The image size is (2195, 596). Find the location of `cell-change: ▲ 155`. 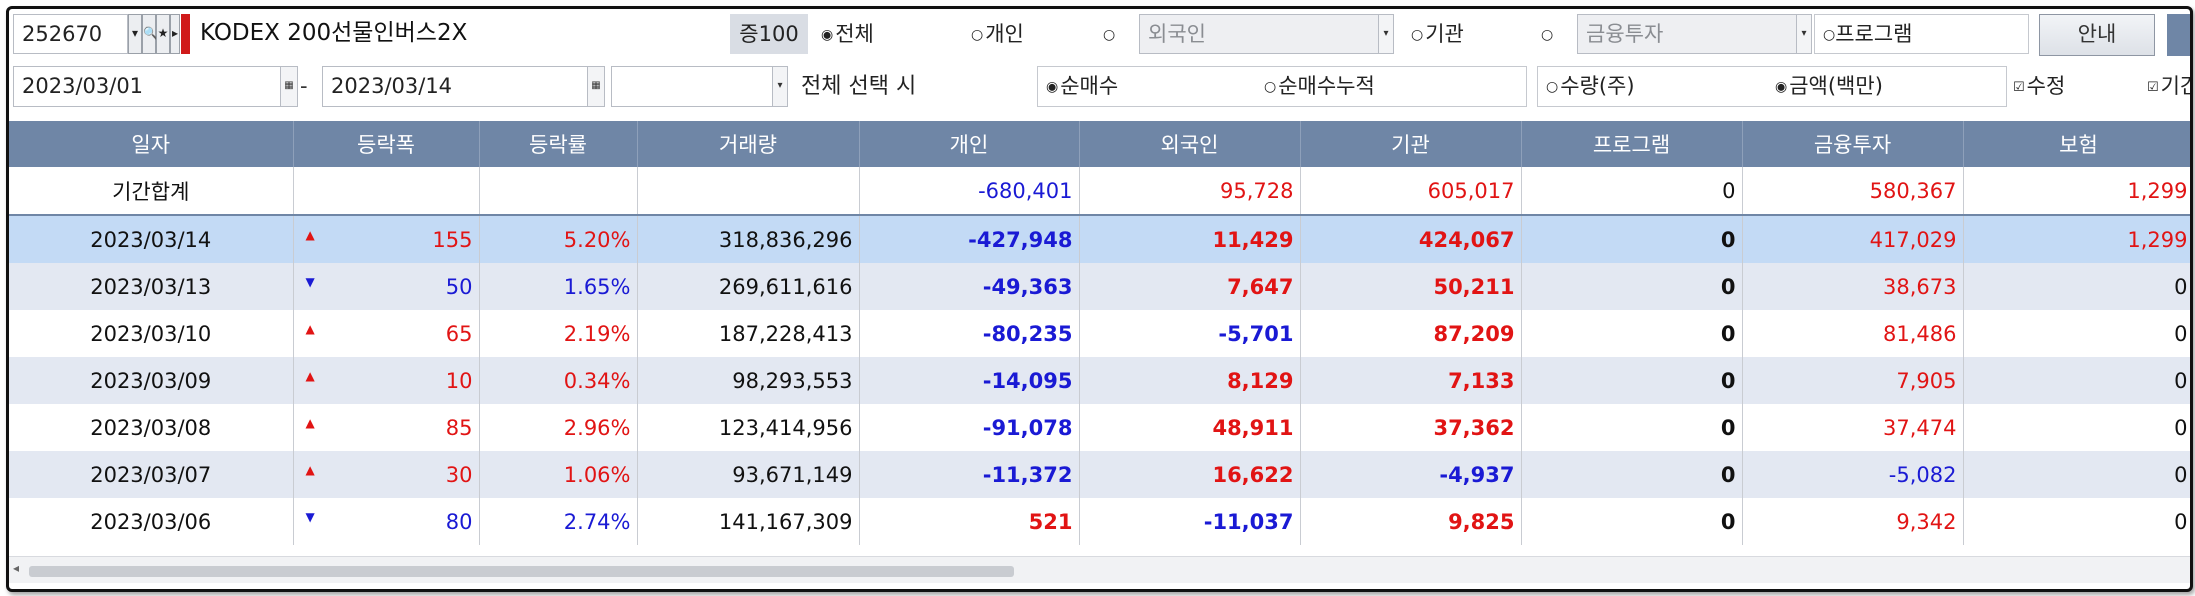

cell-change: ▲ 155 is located at coordinates (386, 239).